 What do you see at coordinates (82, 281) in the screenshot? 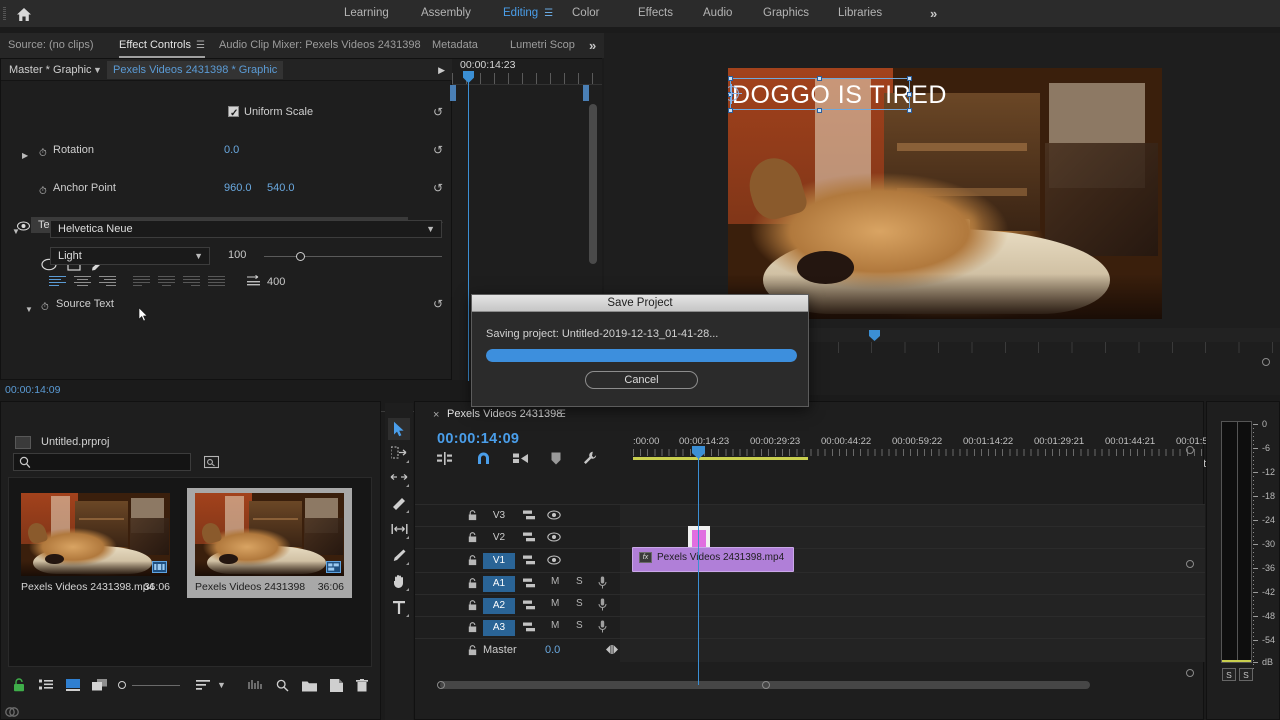
I see `align-center-icon` at bounding box center [82, 281].